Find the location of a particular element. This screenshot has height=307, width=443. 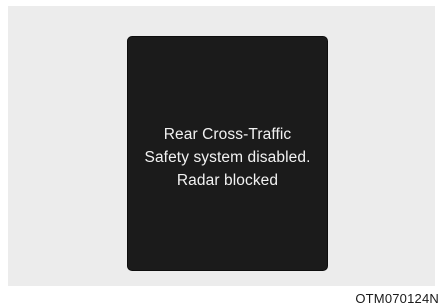

warning-message-line: Radar blocked is located at coordinates (227, 180).